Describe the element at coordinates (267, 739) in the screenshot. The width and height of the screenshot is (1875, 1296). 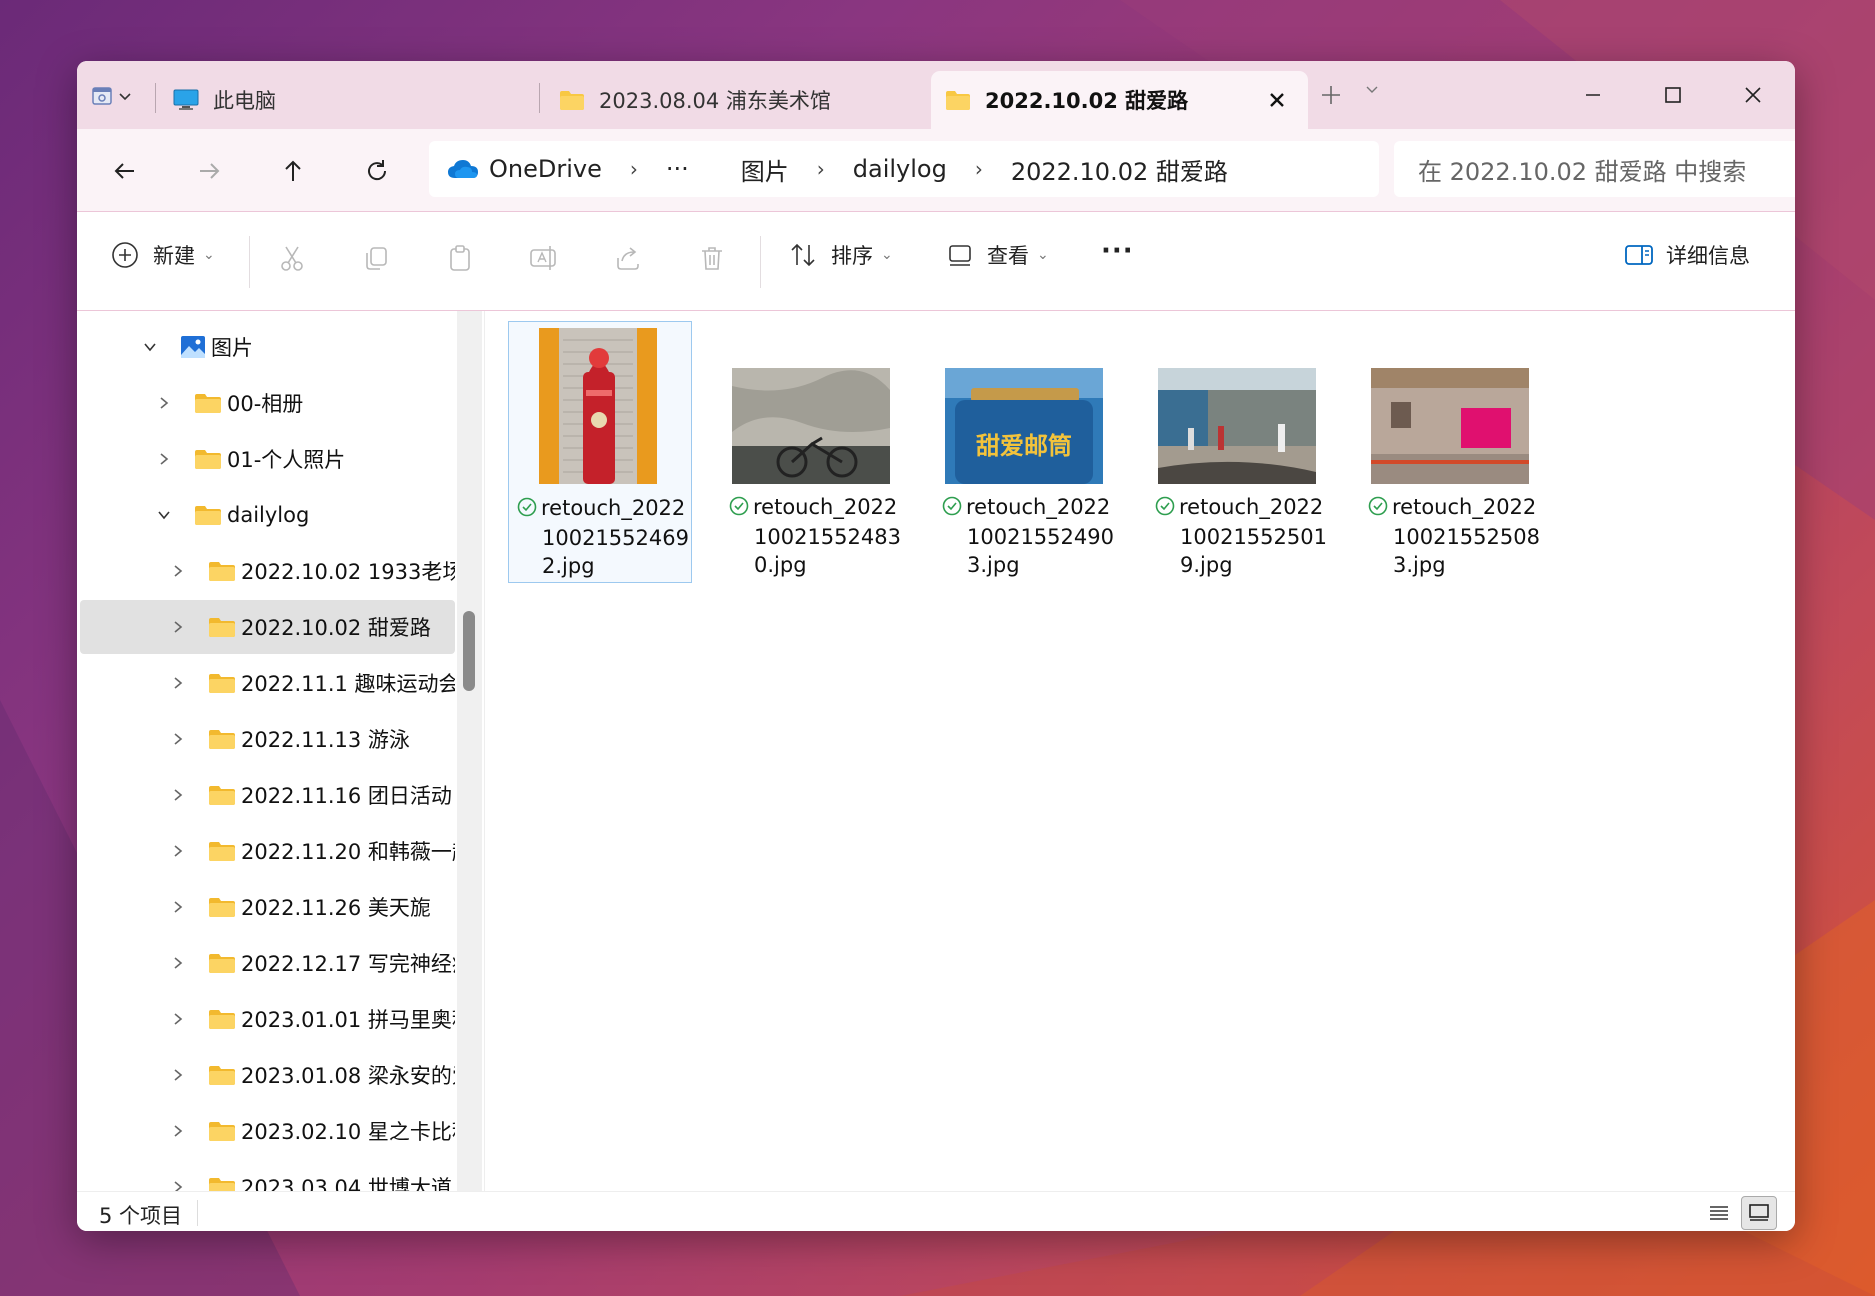
I see `nav-item: 2022.11.13 游泳` at that location.